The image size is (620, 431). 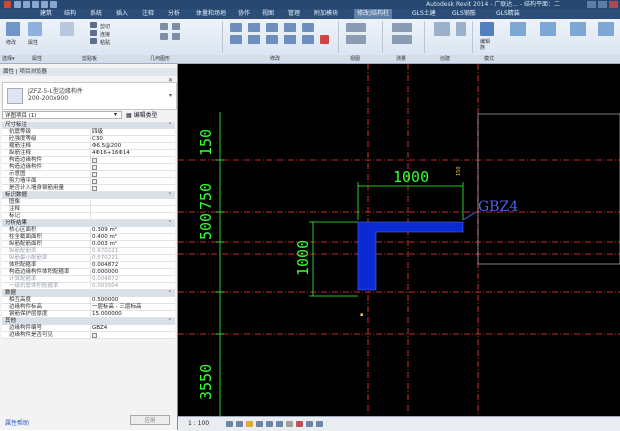 What do you see at coordinates (107, 314) in the screenshot?
I see `property-value: 15.000000` at bounding box center [107, 314].